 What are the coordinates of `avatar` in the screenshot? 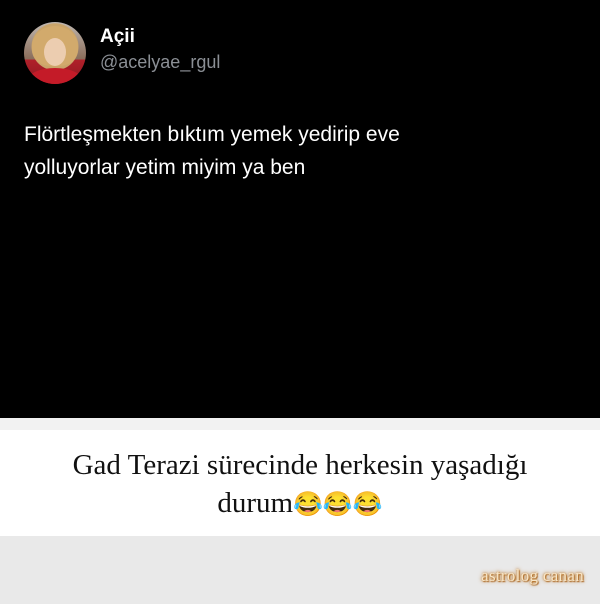 It's located at (55, 53).